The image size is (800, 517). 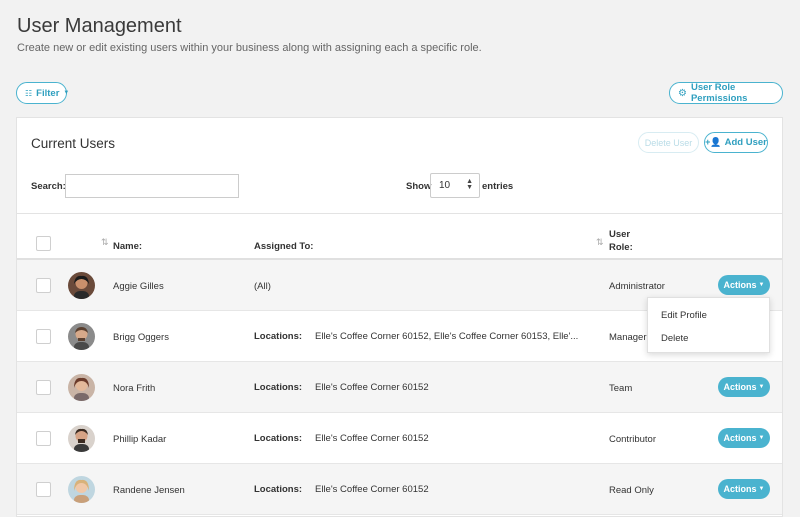 I want to click on filter-button: ☷ Filter ▼, so click(x=43, y=93).